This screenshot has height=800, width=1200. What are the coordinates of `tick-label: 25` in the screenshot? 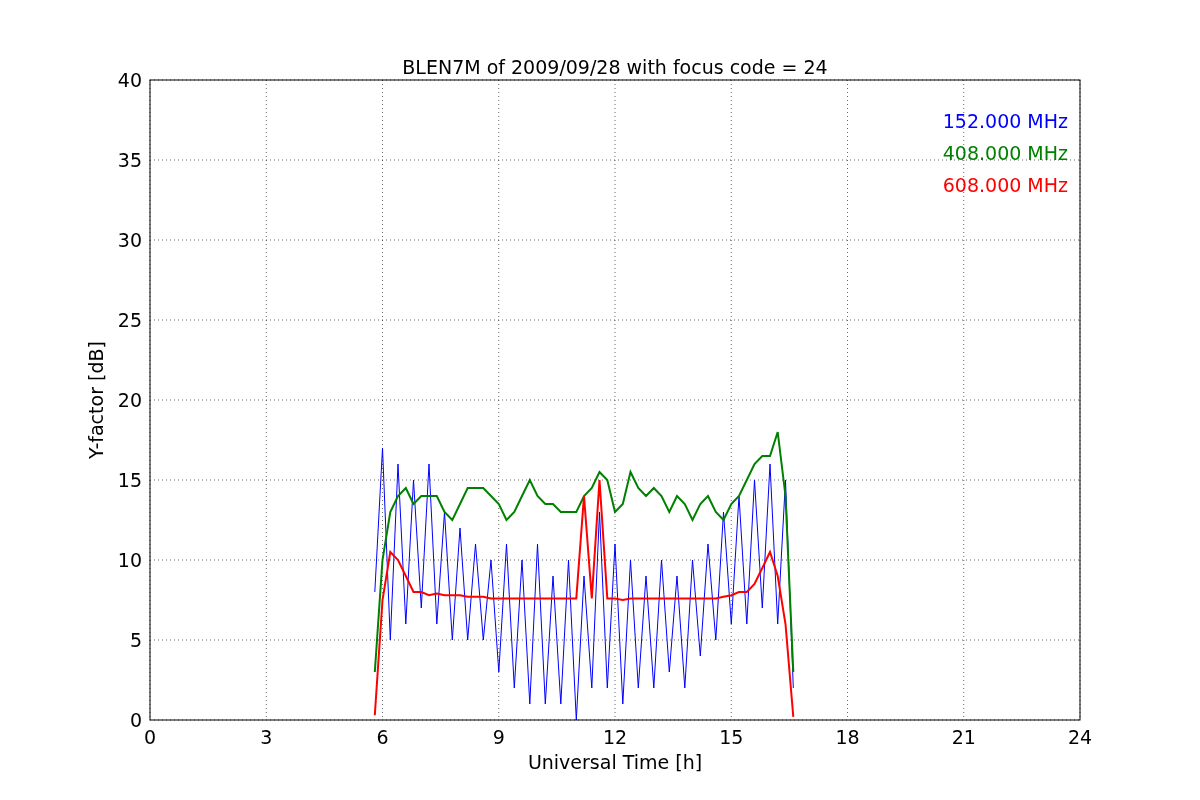 It's located at (129, 320).